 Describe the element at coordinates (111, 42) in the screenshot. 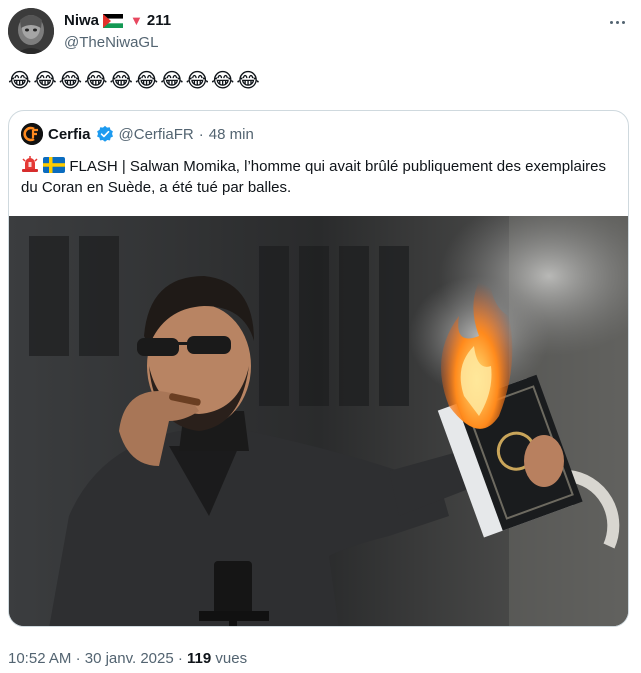

I see `author-handle: @TheNiwaGL` at that location.